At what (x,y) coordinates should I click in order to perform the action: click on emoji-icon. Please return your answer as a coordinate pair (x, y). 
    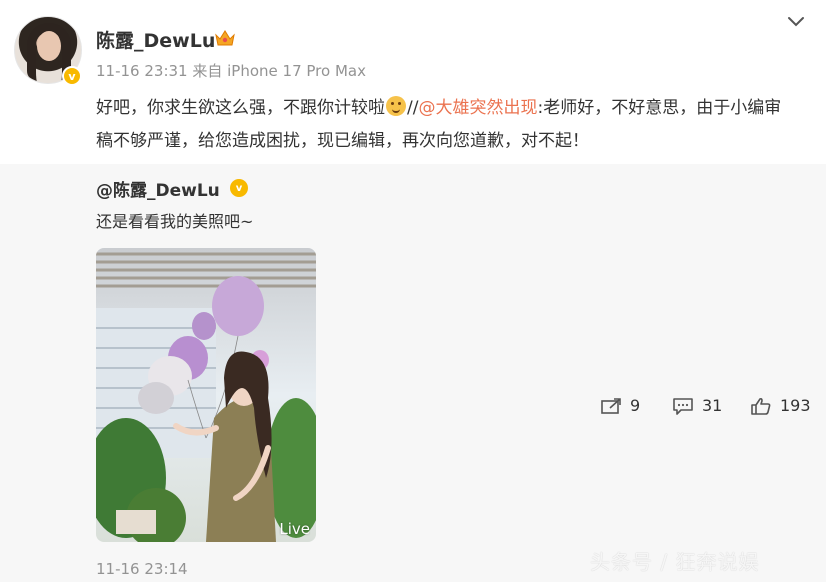
    Looking at the image, I should click on (396, 106).